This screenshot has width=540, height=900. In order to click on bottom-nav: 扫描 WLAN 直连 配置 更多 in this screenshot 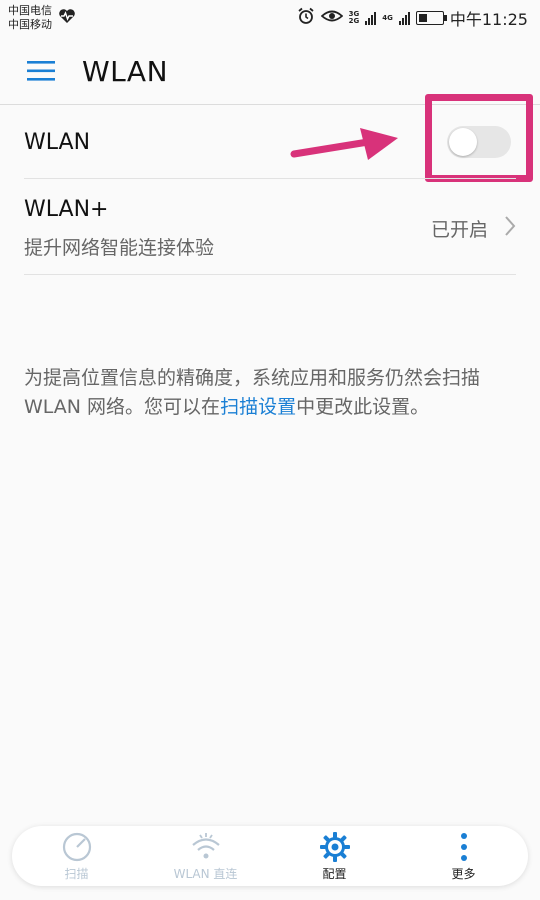, I will do `click(270, 856)`.